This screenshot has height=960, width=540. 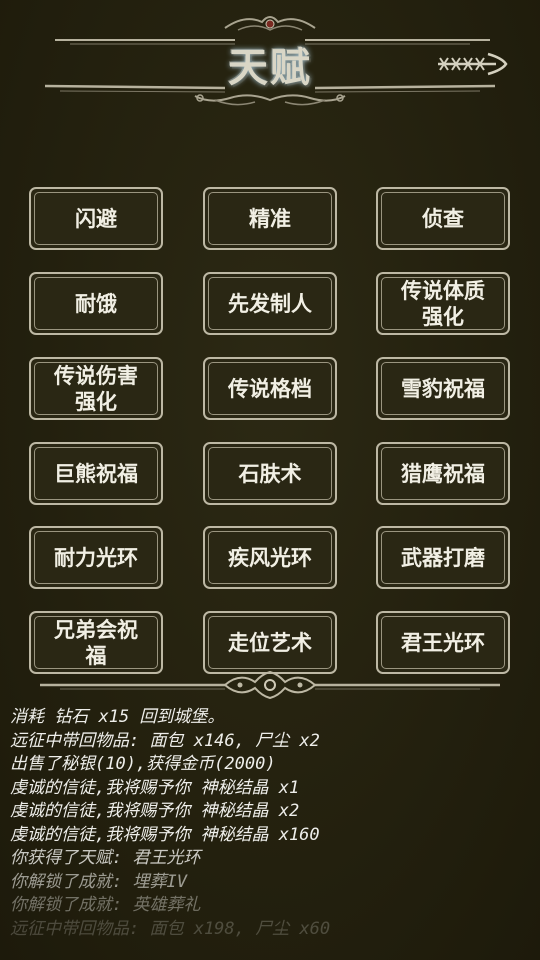 I want to click on talent-button-kings-aura: 君王光环, so click(x=443, y=642).